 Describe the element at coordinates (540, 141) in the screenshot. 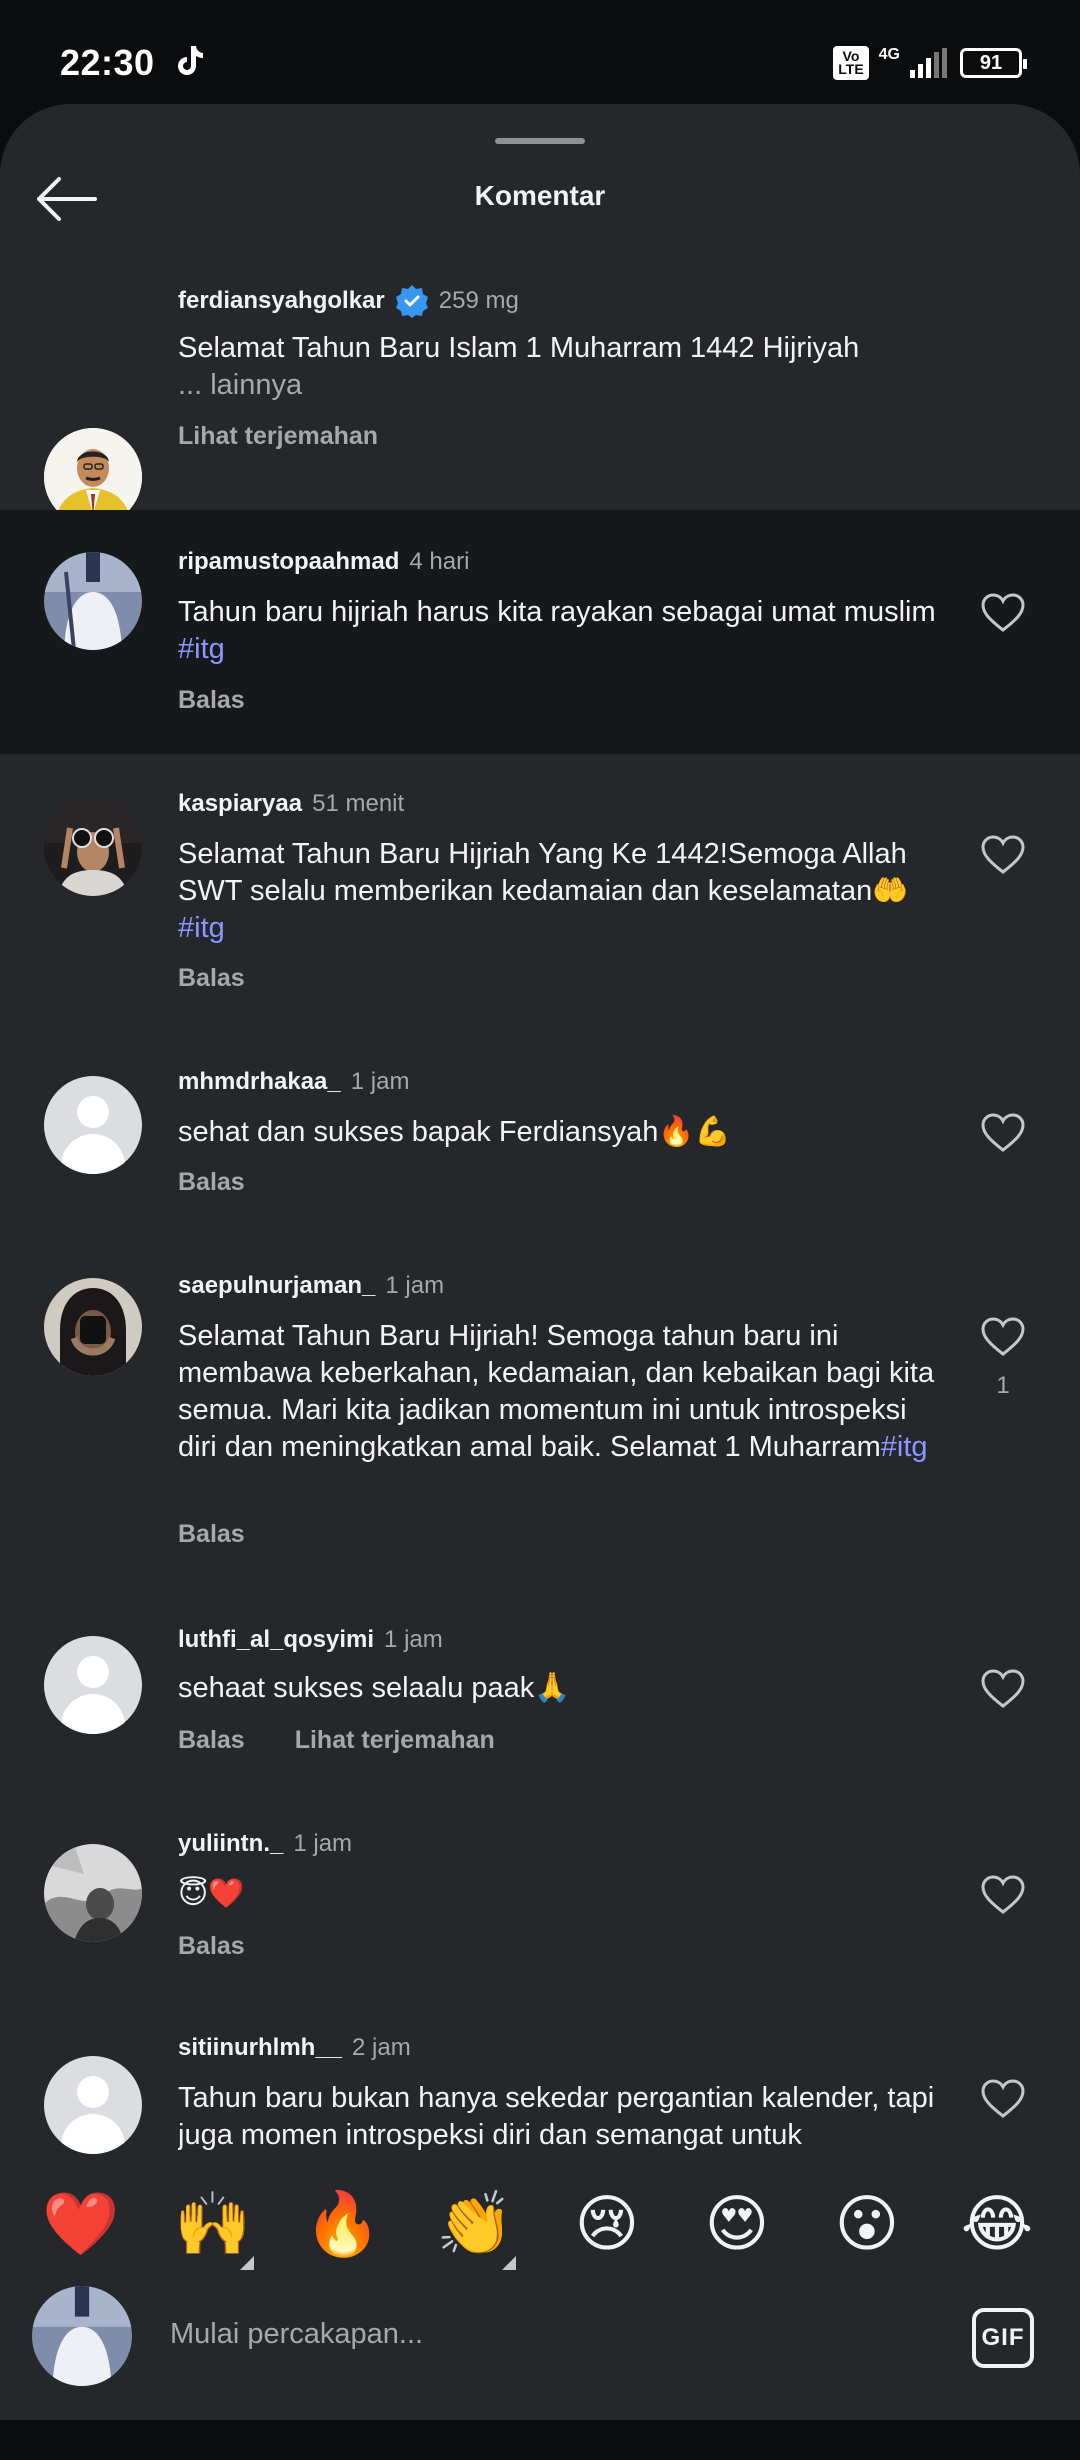

I see `drag-handle` at that location.